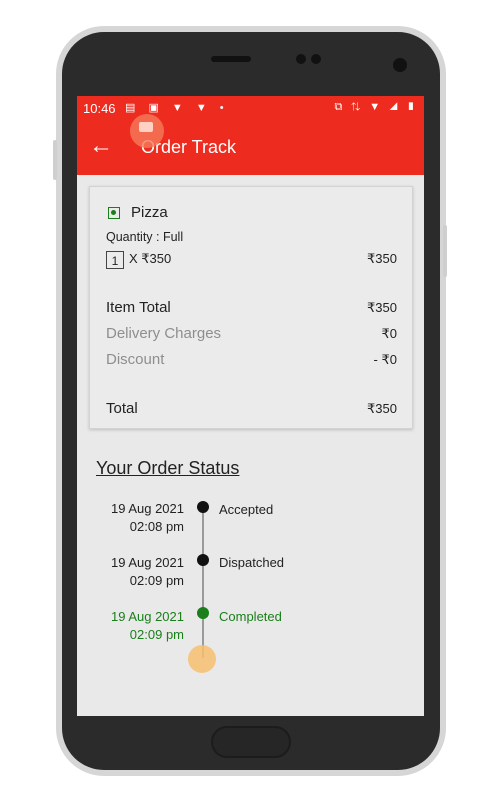 The width and height of the screenshot is (500, 802). Describe the element at coordinates (99, 108) in the screenshot. I see `status-time: 10:46` at that location.